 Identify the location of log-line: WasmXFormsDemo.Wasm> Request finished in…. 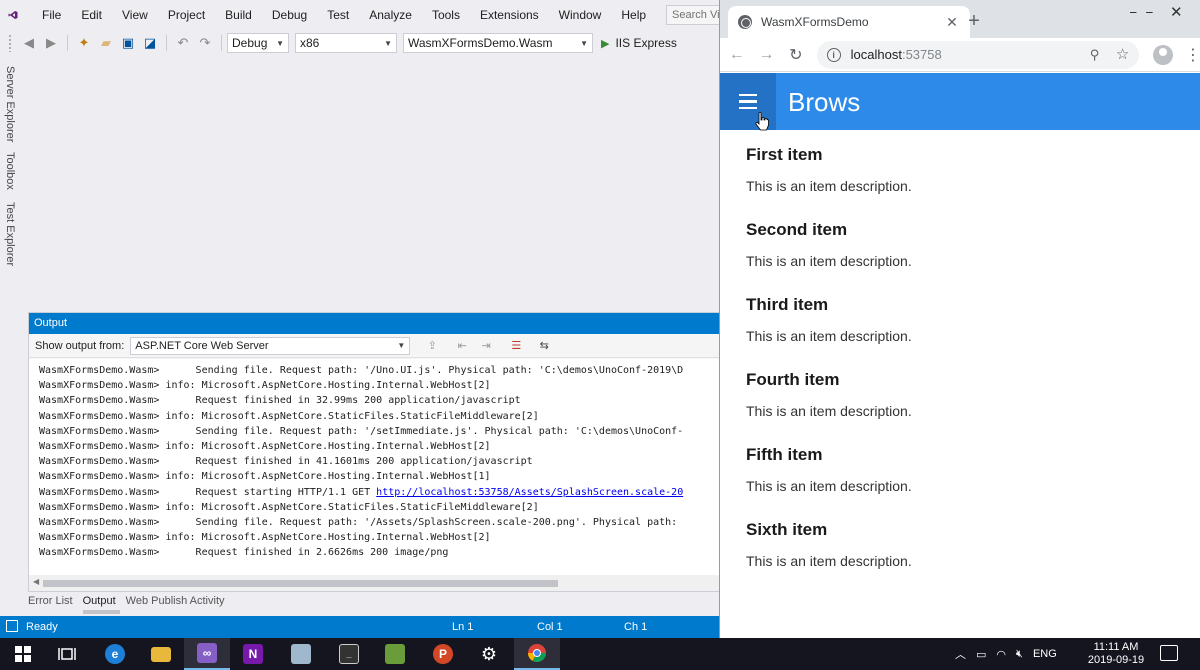
(379, 461).